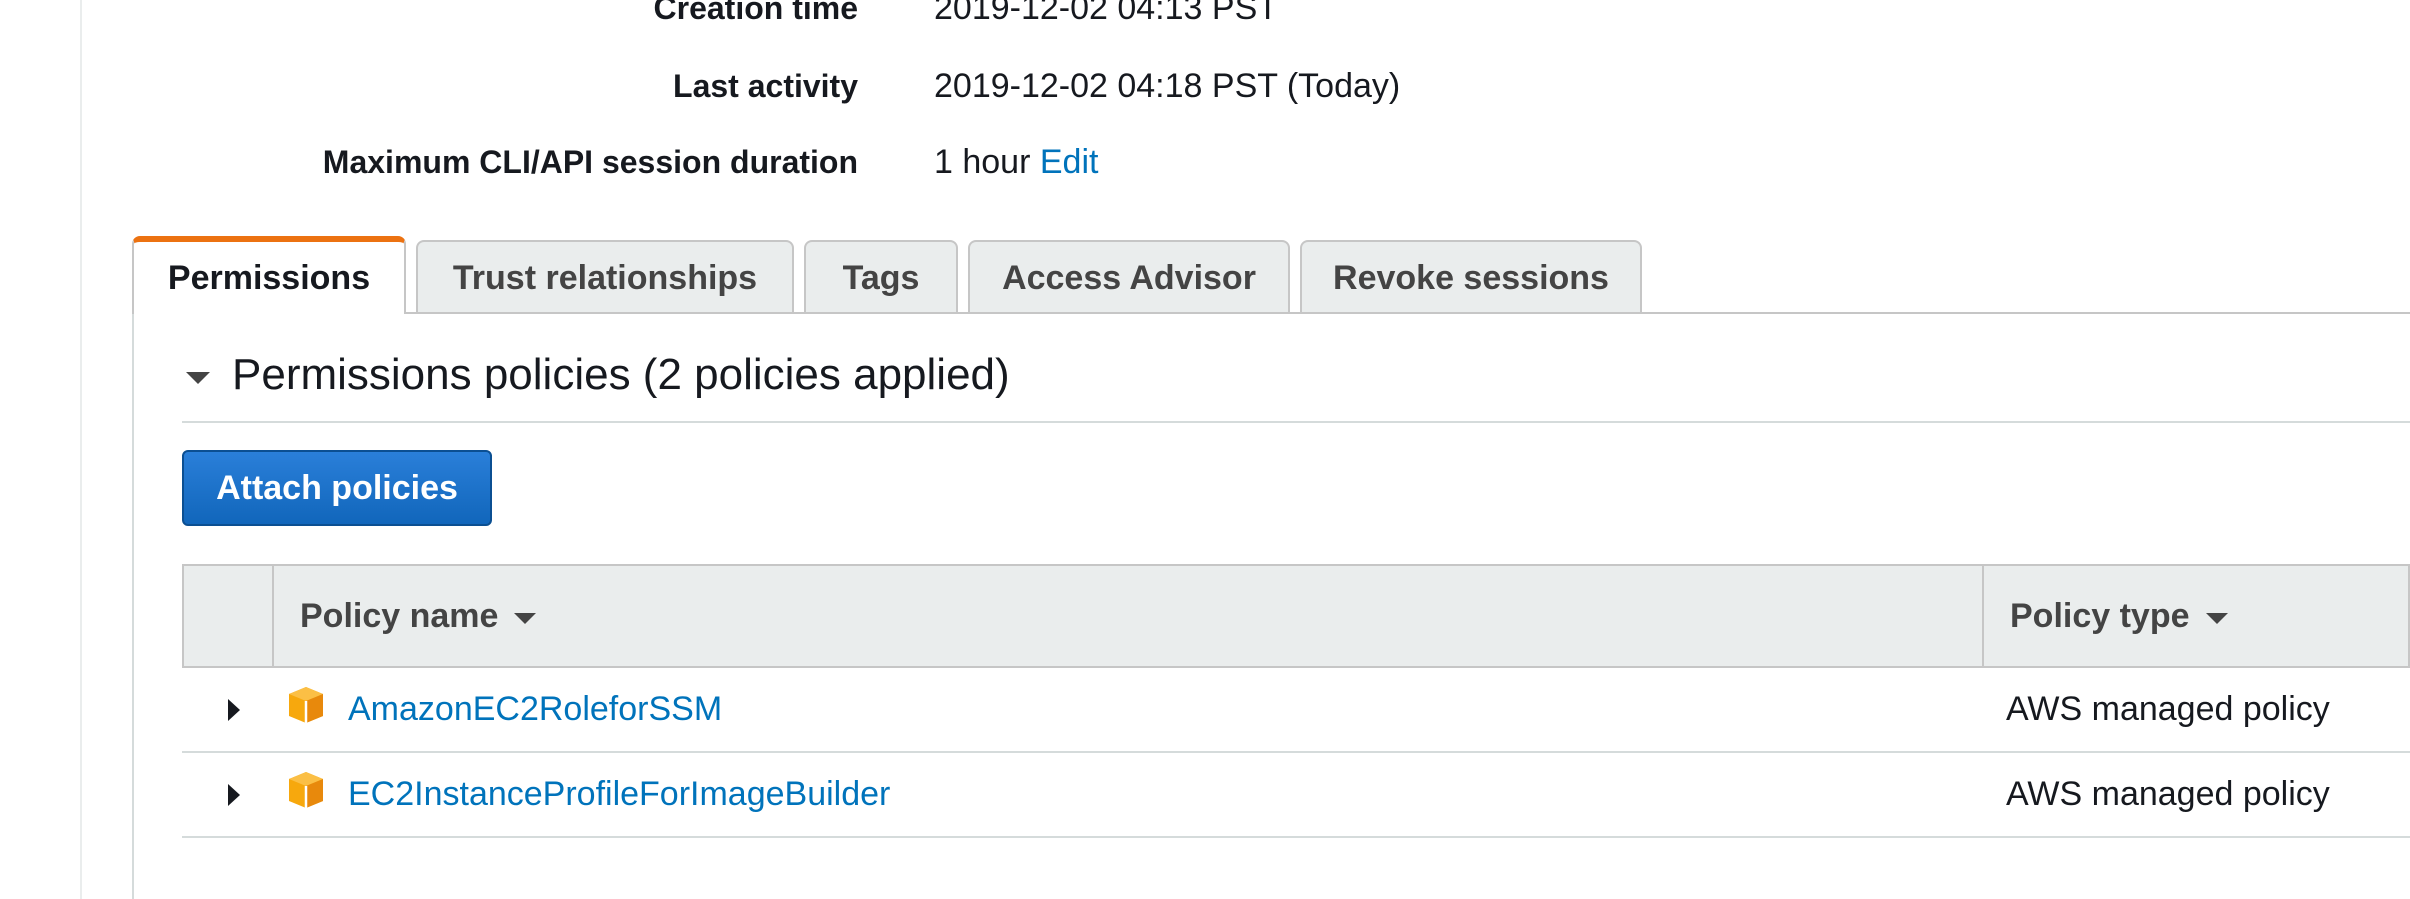 This screenshot has width=2410, height=899. I want to click on table-row: AmazonEC2RoleforSSM AWS managed policy, so click(1296, 710).